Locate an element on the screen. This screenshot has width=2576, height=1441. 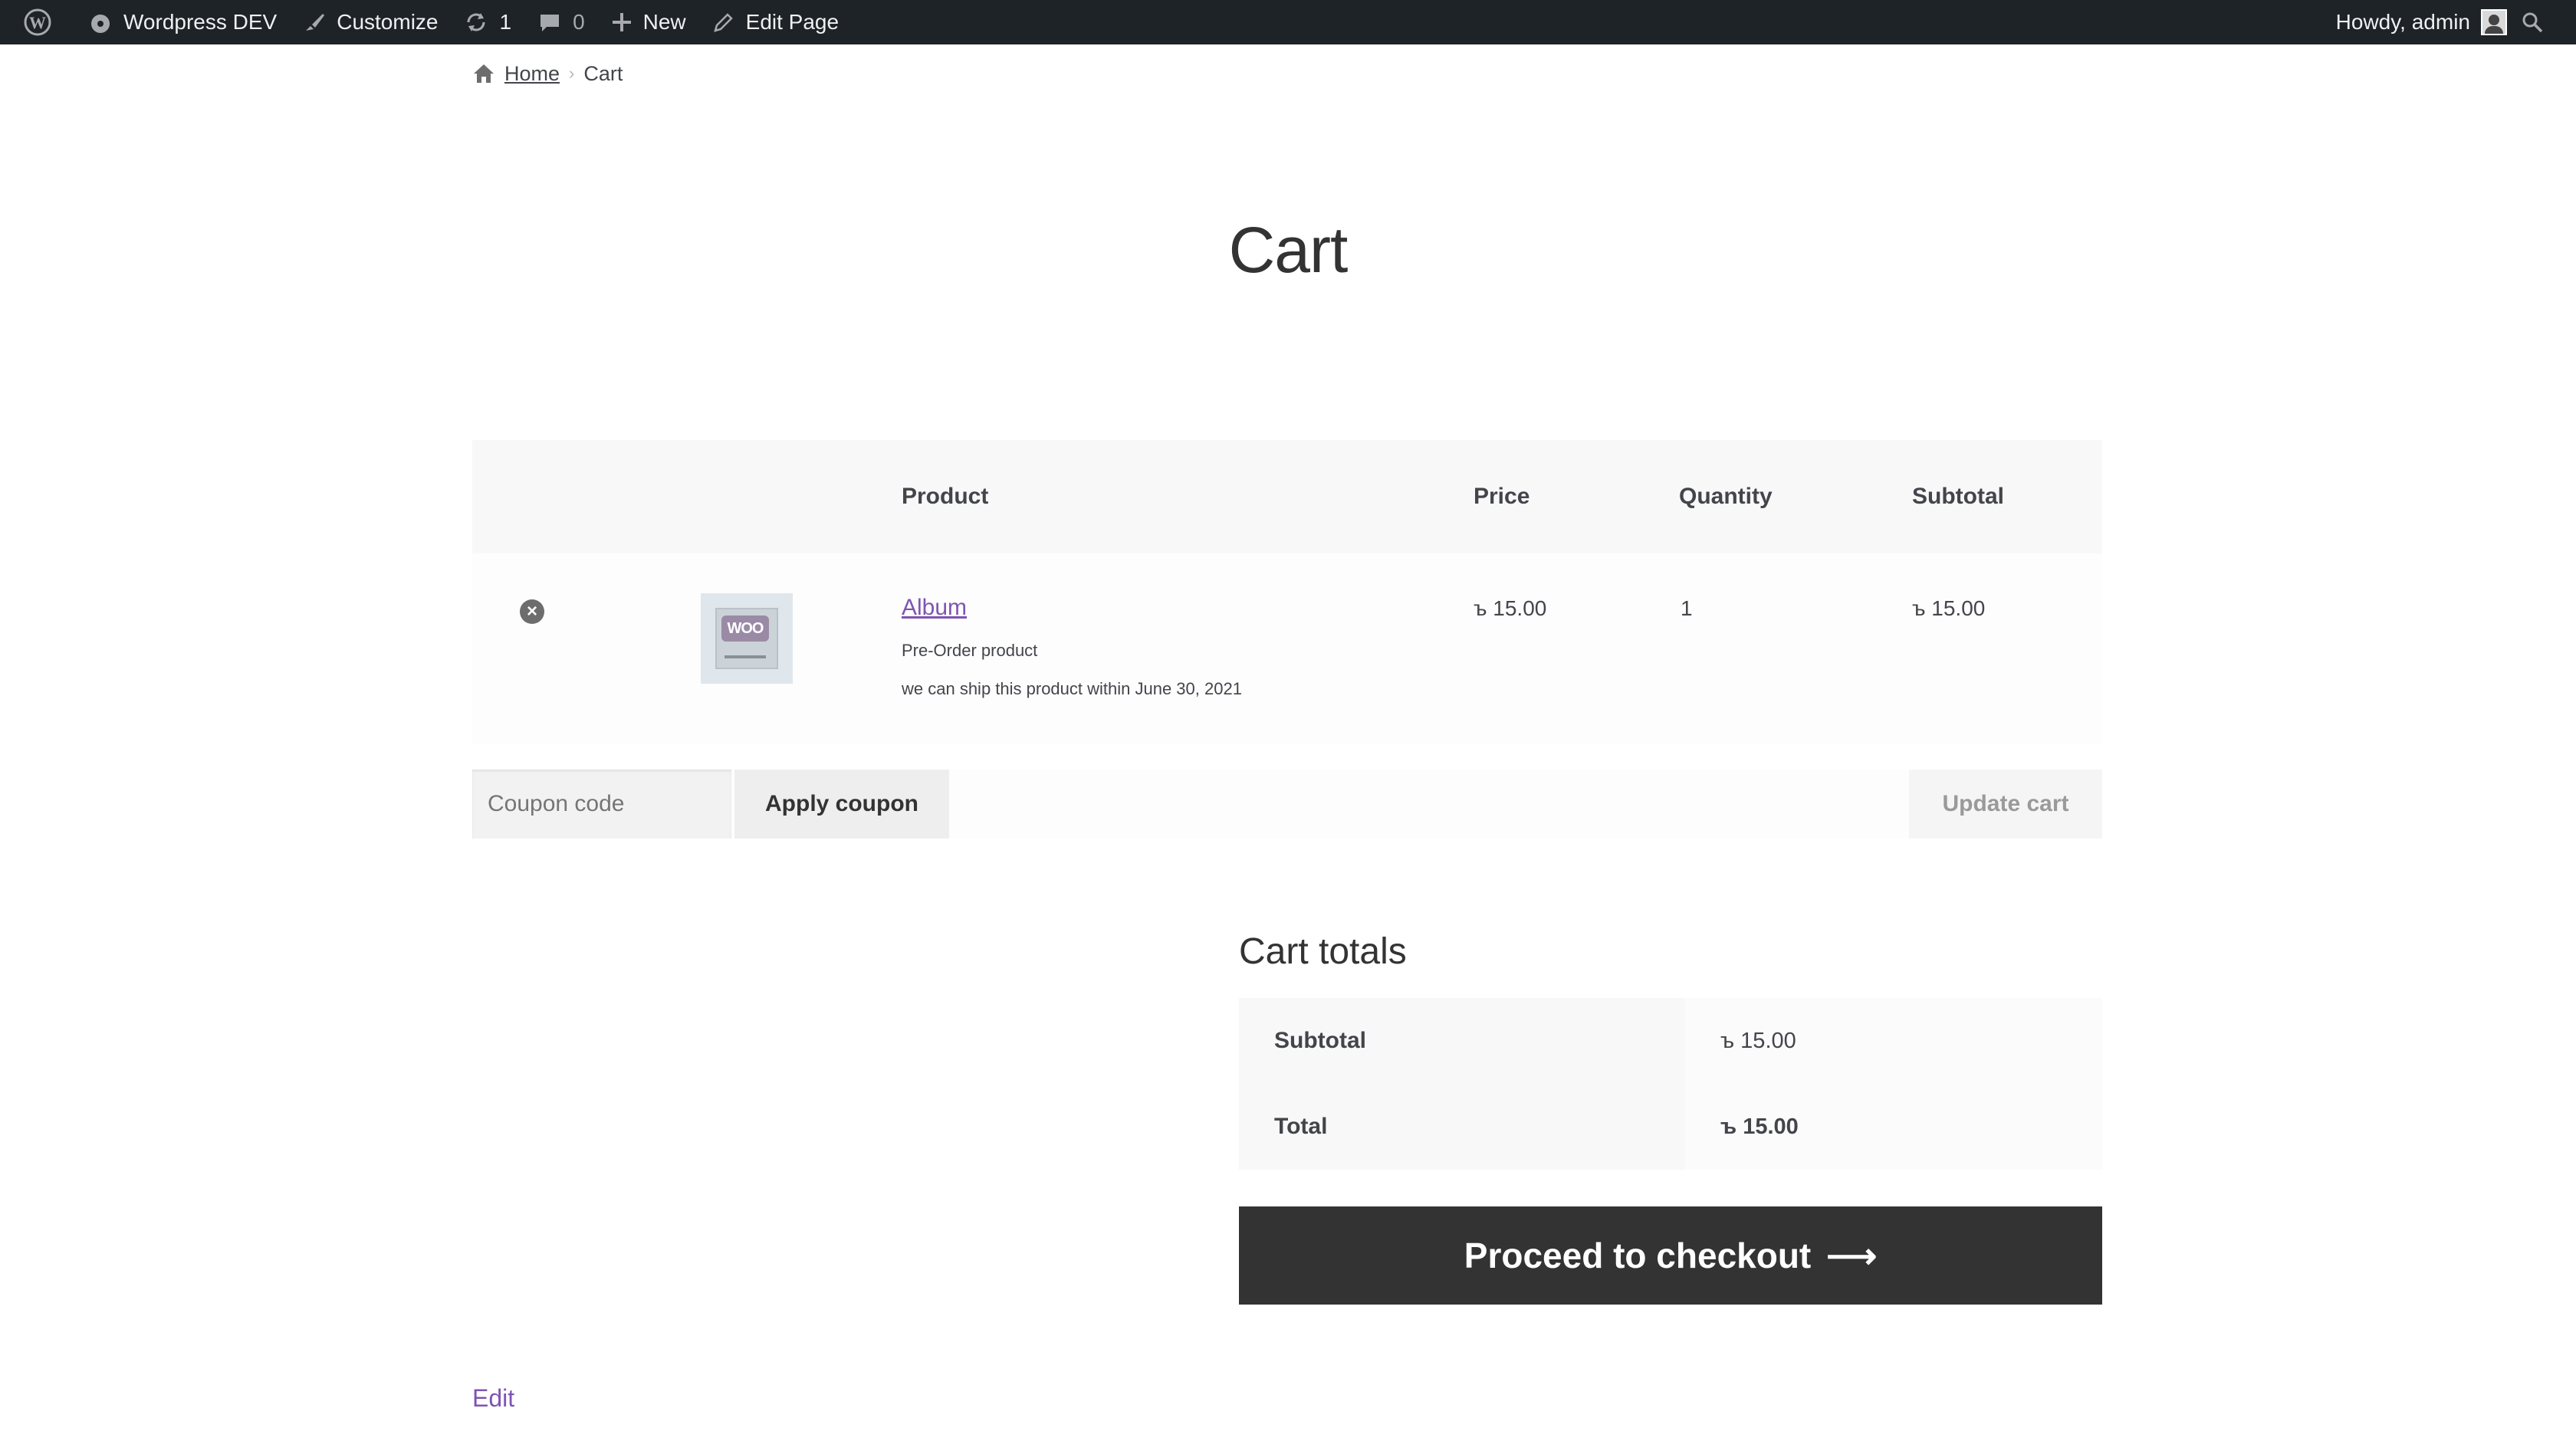
new-content-button: New is located at coordinates (649, 22).